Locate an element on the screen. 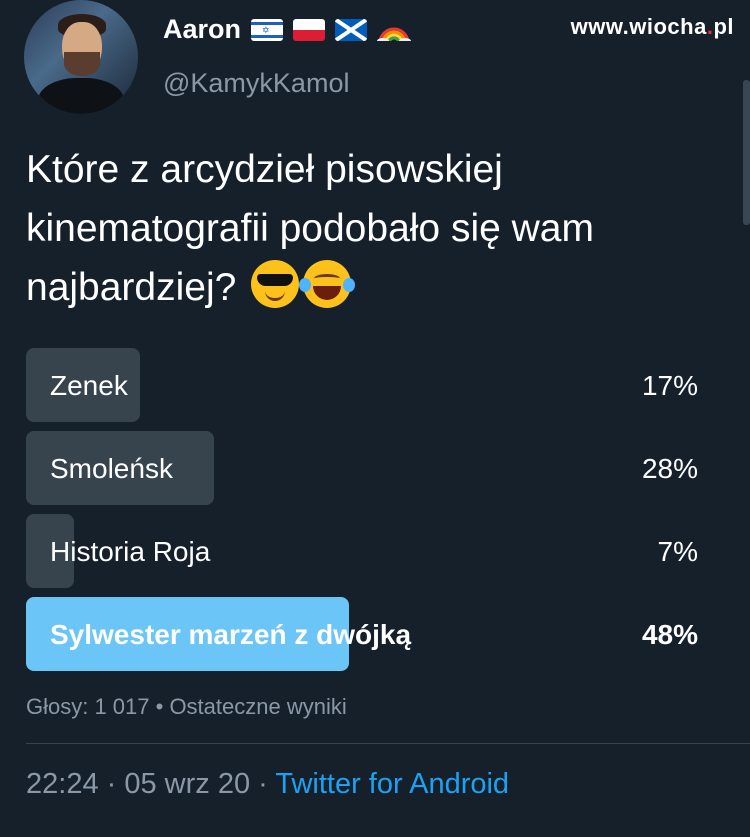 This screenshot has height=837, width=750. tweet-date: 05 wrz 20 is located at coordinates (187, 784).